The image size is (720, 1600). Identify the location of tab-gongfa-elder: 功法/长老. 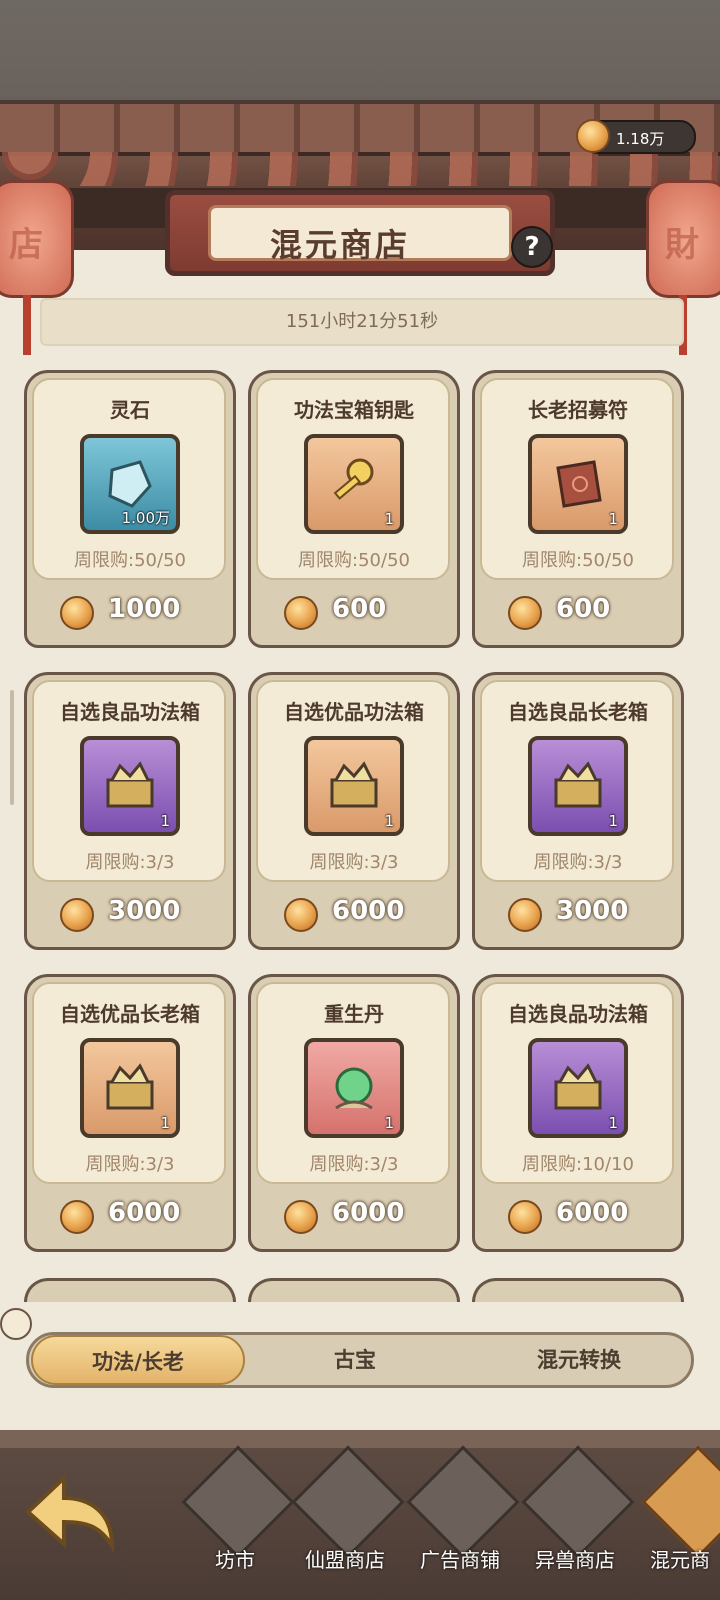
(138, 1360).